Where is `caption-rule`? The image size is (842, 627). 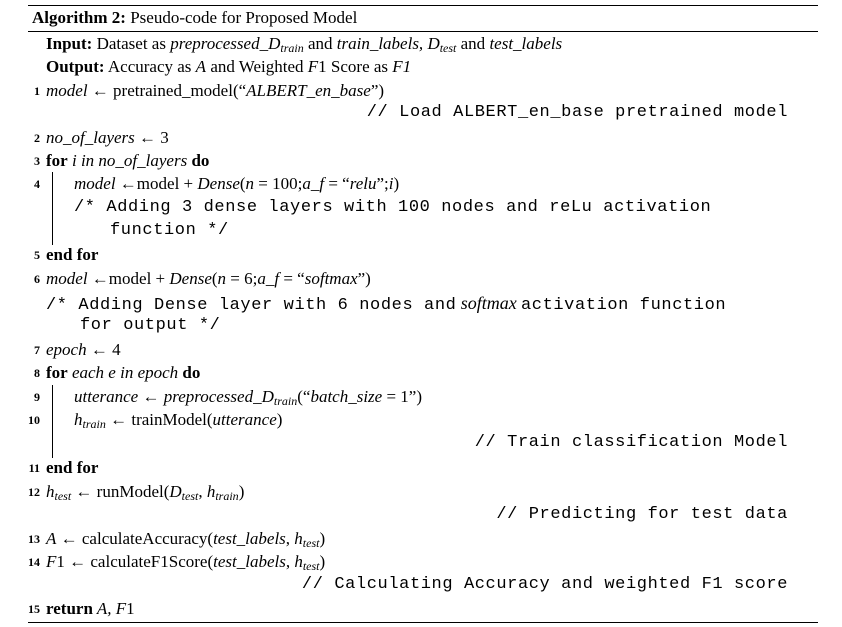 caption-rule is located at coordinates (423, 31).